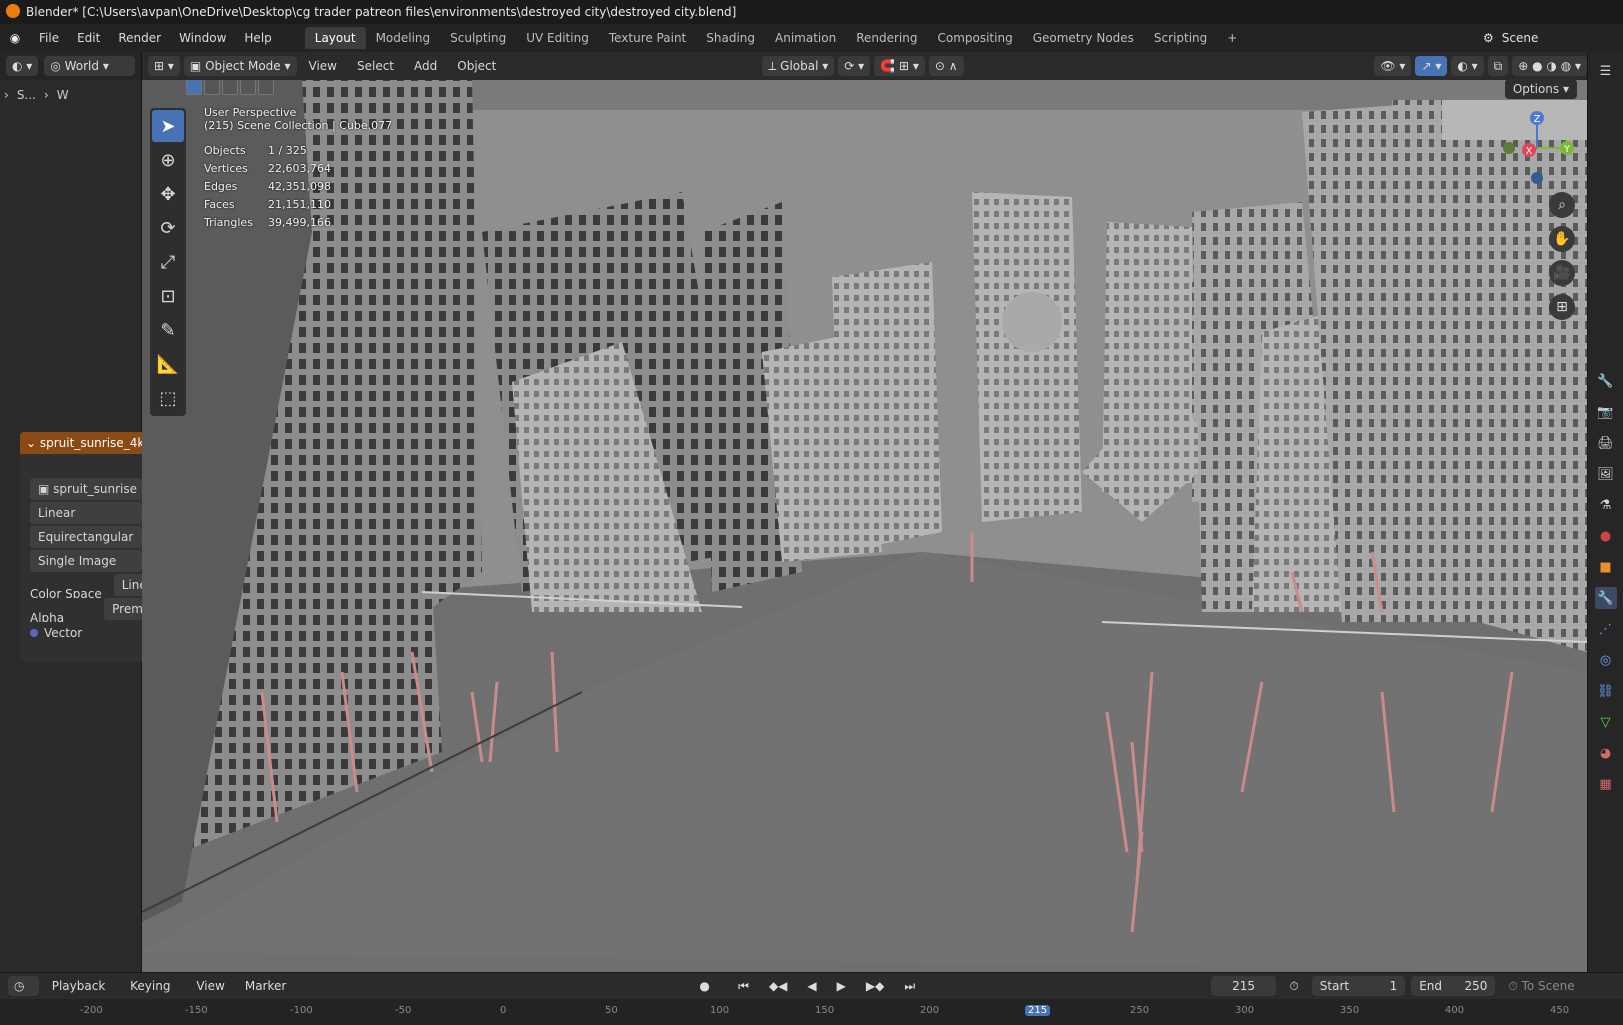  Describe the element at coordinates (403, 38) in the screenshot. I see `tab-modeling: Modeling` at that location.